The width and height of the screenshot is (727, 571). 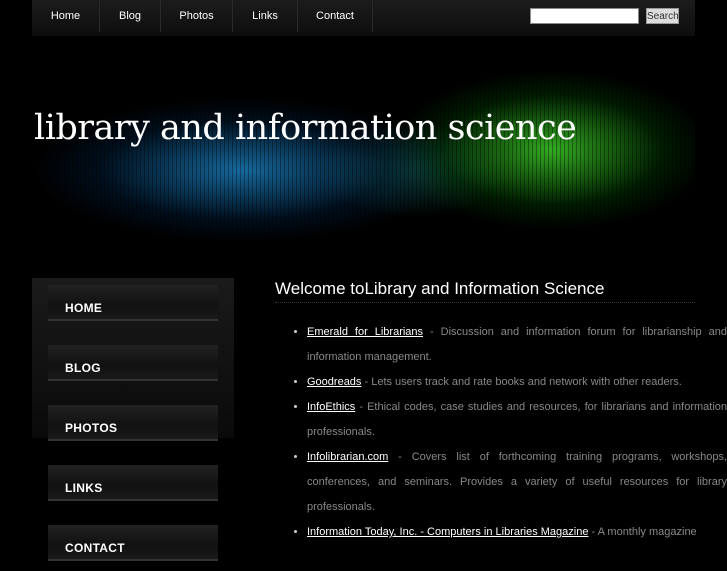 What do you see at coordinates (662, 16) in the screenshot?
I see `search-button: Search` at bounding box center [662, 16].